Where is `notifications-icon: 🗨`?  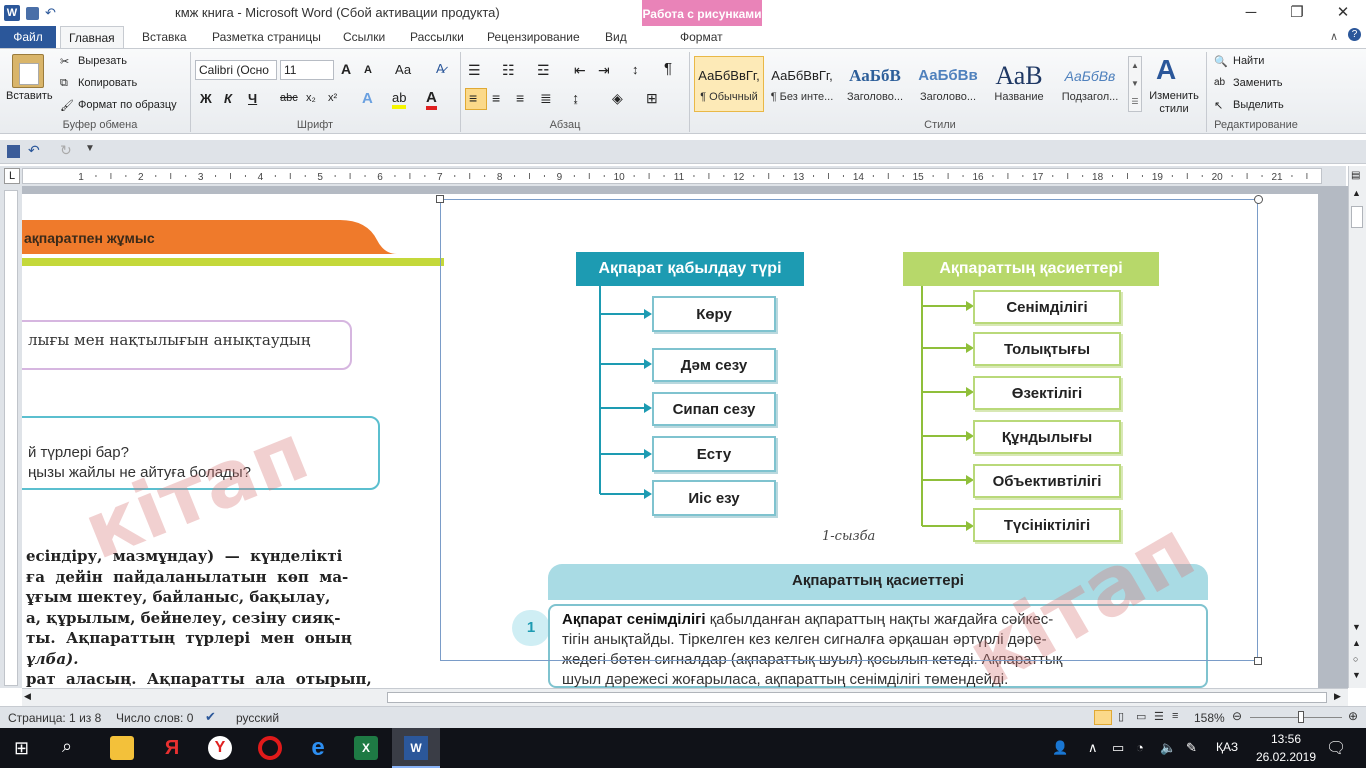
notifications-icon: 🗨 is located at coordinates (1336, 748).